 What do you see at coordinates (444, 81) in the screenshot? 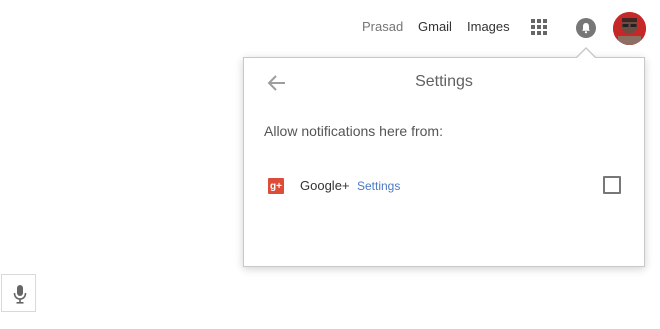
I see `panel-title: Settings` at bounding box center [444, 81].